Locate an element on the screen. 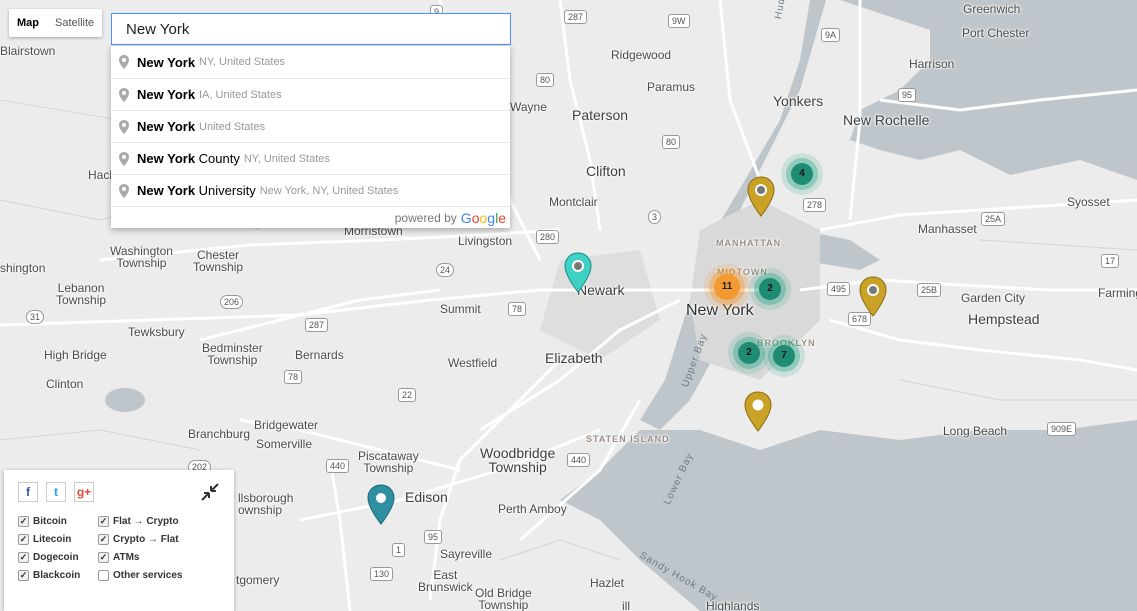 This screenshot has width=1137, height=611. label-port-chester: Port Chester is located at coordinates (996, 33).